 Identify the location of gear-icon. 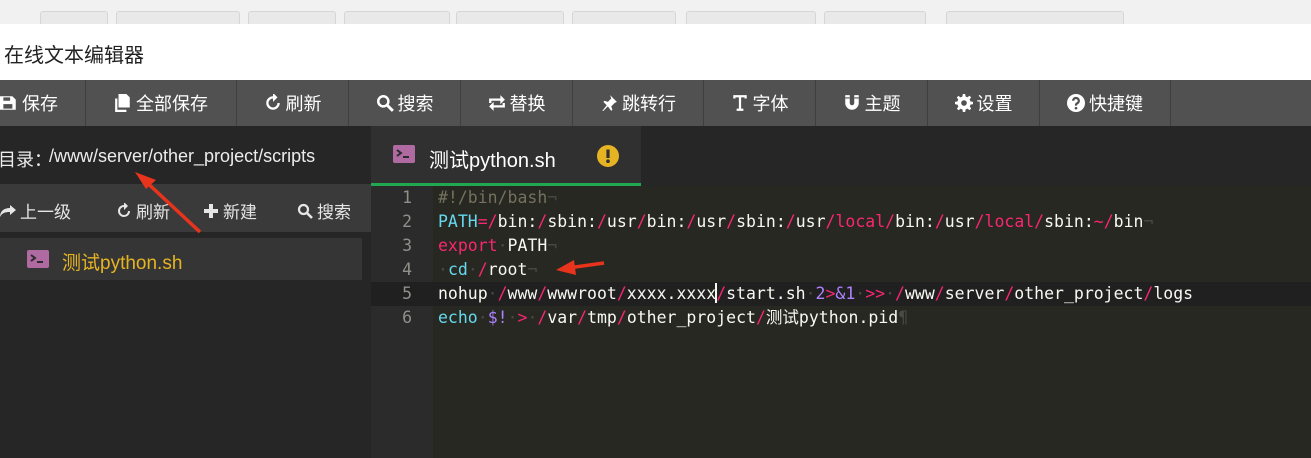
(963, 103).